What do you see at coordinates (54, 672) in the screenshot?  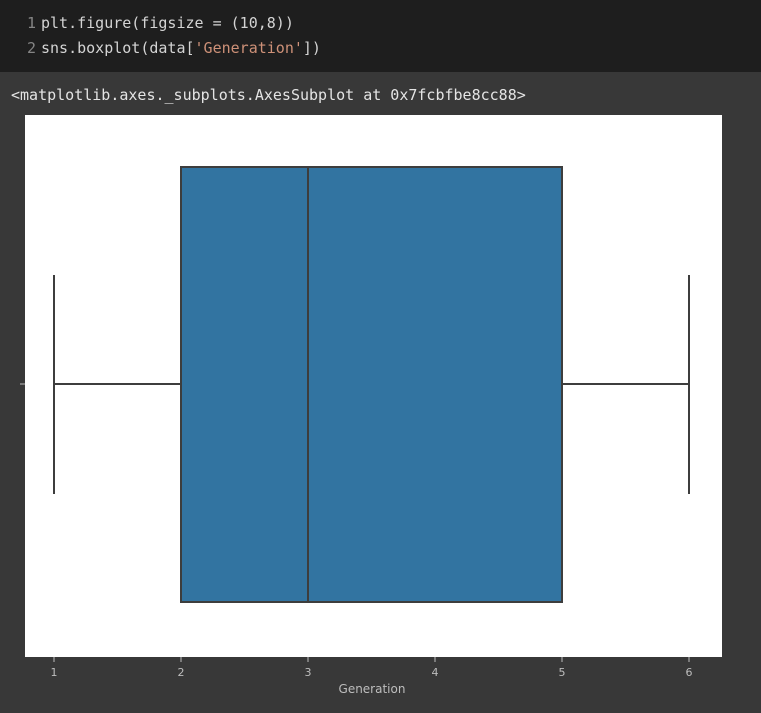 I see `x-tick-label: 1` at bounding box center [54, 672].